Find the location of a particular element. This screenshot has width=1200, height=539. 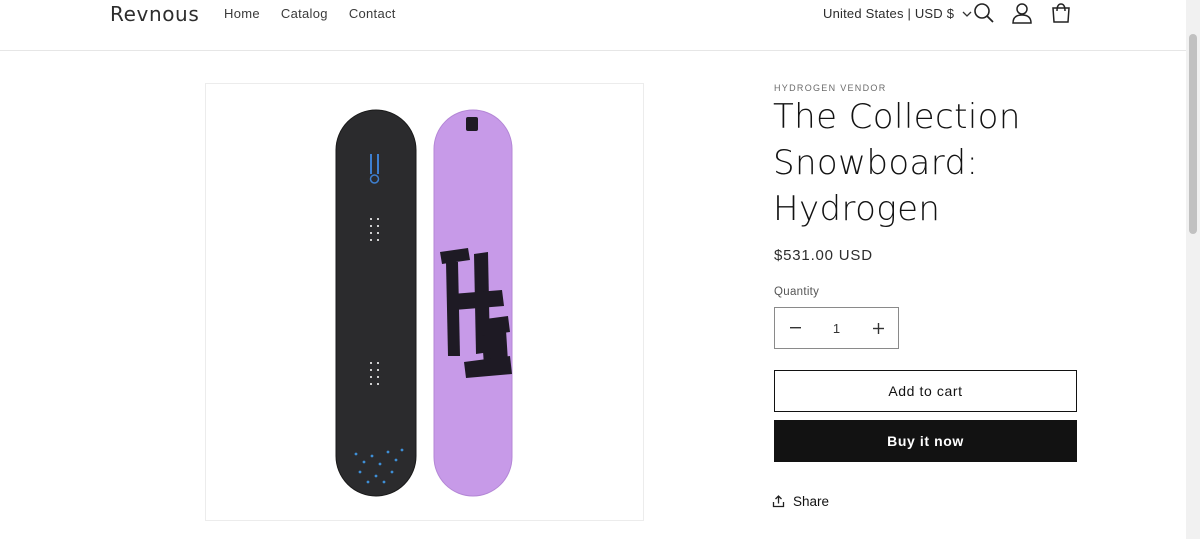

buy-now-button: Buy it now is located at coordinates (925, 441).